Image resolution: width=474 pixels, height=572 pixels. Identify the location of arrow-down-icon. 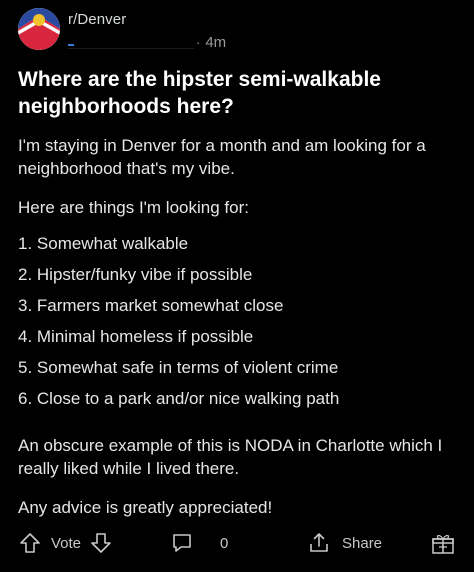
(101, 543).